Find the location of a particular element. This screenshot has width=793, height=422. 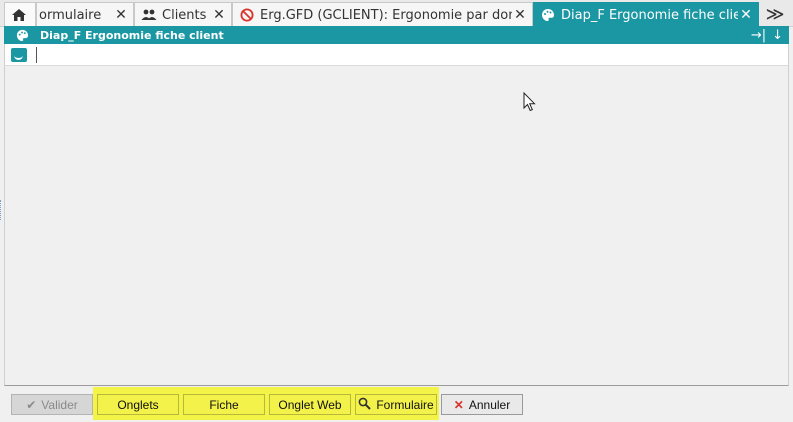

tab-label: Clients is located at coordinates (184, 15).